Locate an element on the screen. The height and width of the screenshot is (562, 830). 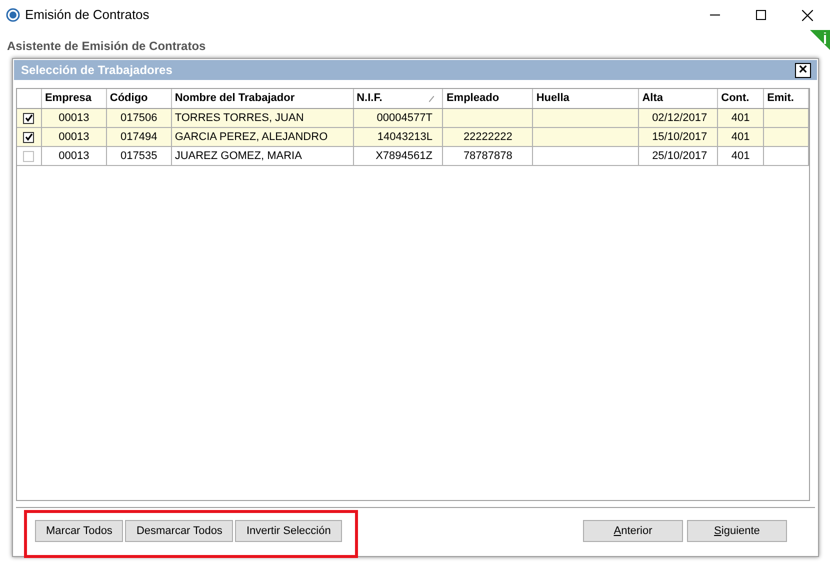
column-header: Alta is located at coordinates (678, 98).